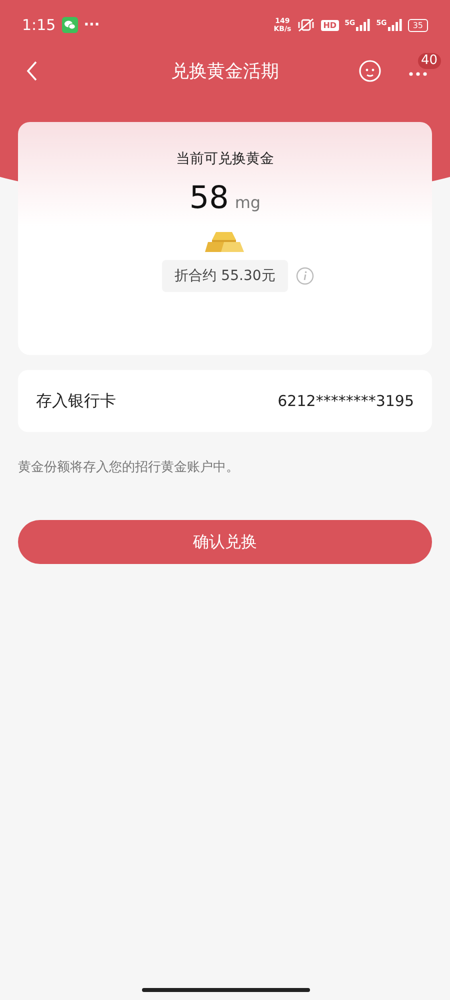  What do you see at coordinates (330, 25) in the screenshot?
I see `hd-badge: HD` at bounding box center [330, 25].